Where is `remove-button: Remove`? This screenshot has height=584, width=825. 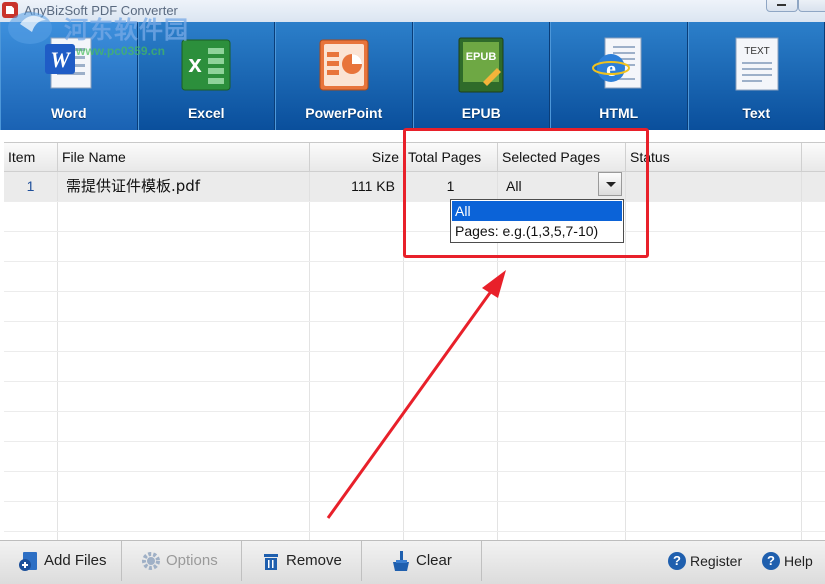
remove-button: Remove is located at coordinates (302, 561).